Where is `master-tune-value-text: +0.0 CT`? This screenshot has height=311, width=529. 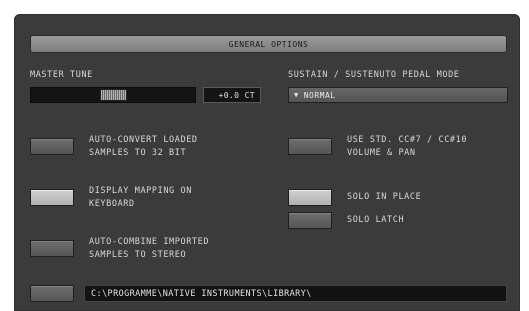
master-tune-value-text: +0.0 CT is located at coordinates (236, 95).